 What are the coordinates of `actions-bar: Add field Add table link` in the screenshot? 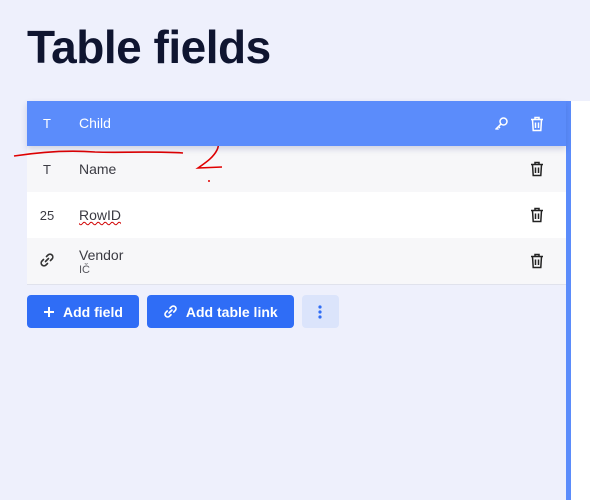 It's located at (183, 311).